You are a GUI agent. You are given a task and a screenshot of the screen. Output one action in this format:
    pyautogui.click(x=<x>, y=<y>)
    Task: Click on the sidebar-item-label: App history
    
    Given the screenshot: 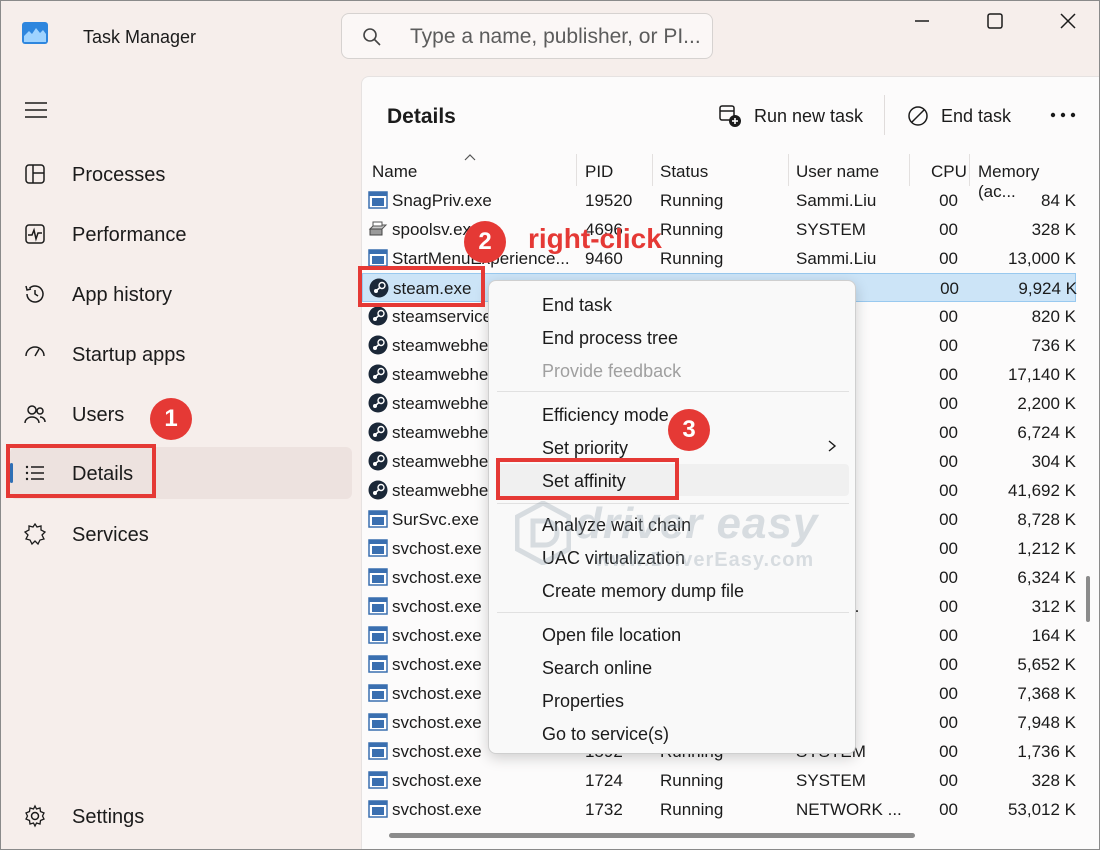 What is the action you would take?
    pyautogui.click(x=122, y=295)
    